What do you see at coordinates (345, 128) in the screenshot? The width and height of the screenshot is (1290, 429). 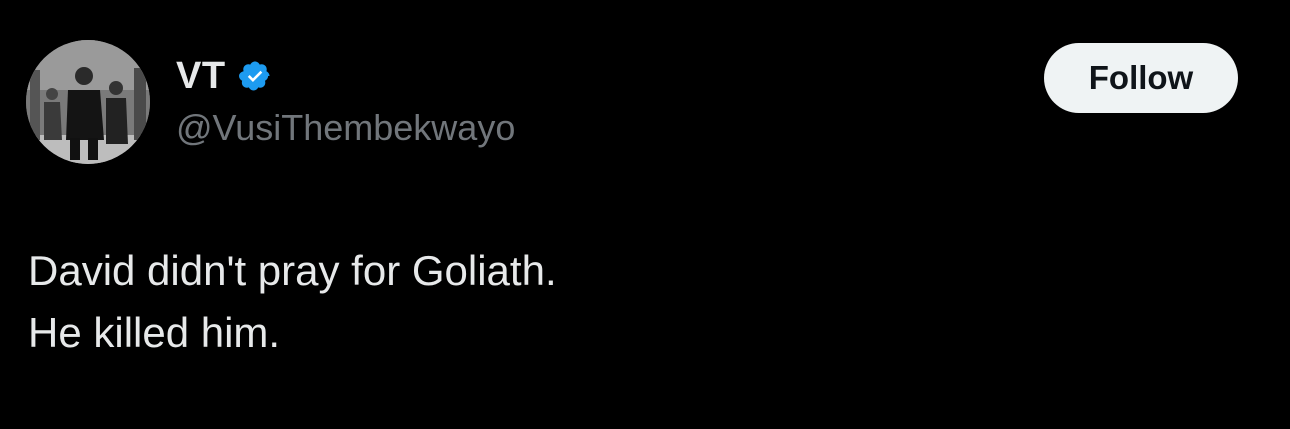 I see `author-handle: @VusiThembekwayo` at bounding box center [345, 128].